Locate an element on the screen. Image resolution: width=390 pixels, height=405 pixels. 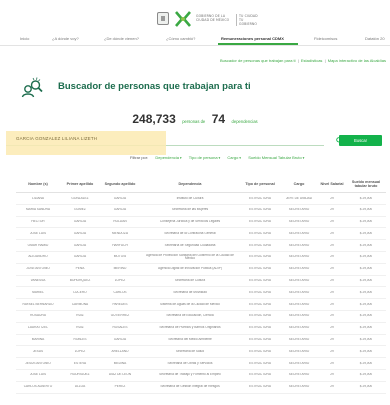
cell-segundo-apellido: GARCIA is located at coordinates (120, 210).